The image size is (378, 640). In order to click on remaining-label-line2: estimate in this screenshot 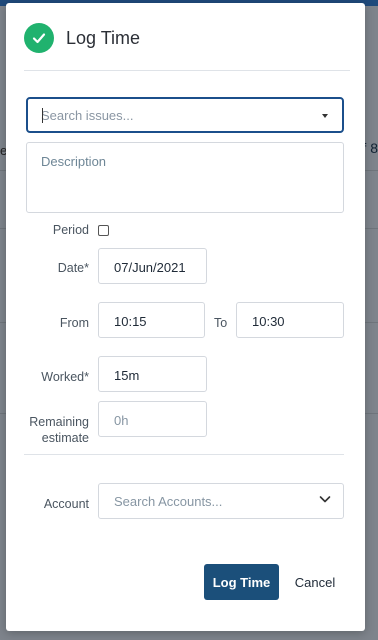, I will do `click(65, 438)`.